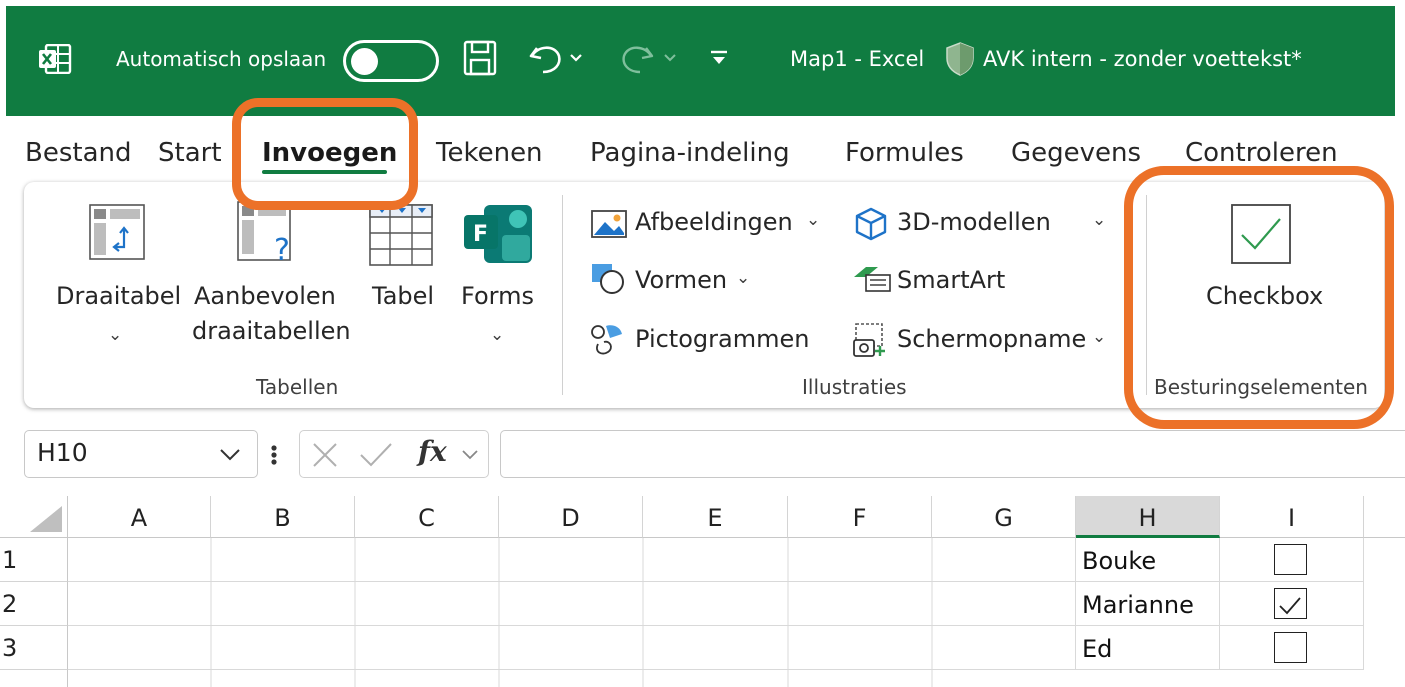 The width and height of the screenshot is (1405, 687). What do you see at coordinates (1004, 517) in the screenshot?
I see `column-header-g: G` at bounding box center [1004, 517].